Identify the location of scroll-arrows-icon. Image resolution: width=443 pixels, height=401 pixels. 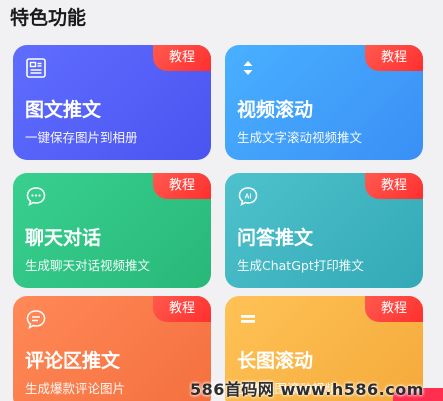
(248, 68).